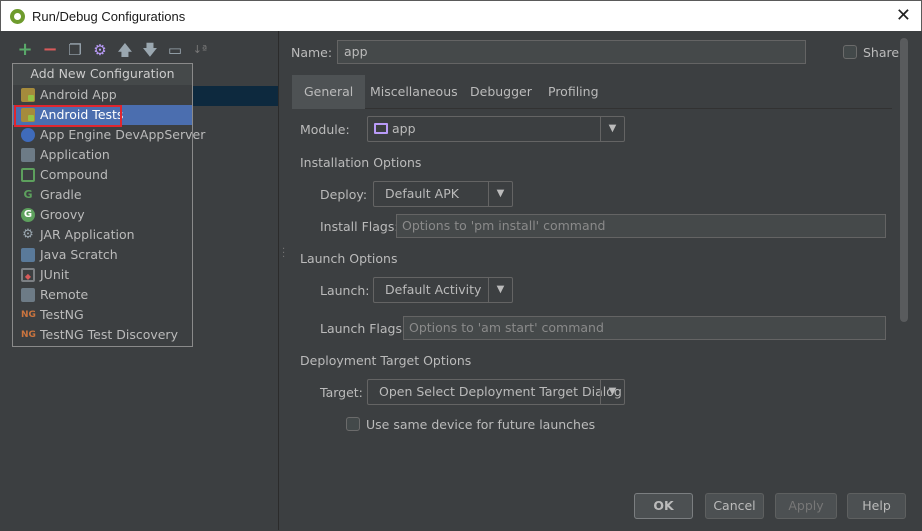 Image resolution: width=922 pixels, height=531 pixels. Describe the element at coordinates (734, 506) in the screenshot. I see `cancel-button: Cancel` at that location.